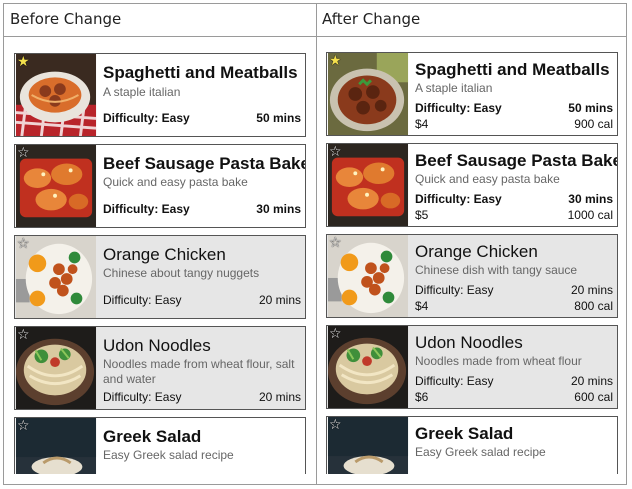  What do you see at coordinates (593, 306) in the screenshot?
I see `recipe-calories: 800 cal` at bounding box center [593, 306].